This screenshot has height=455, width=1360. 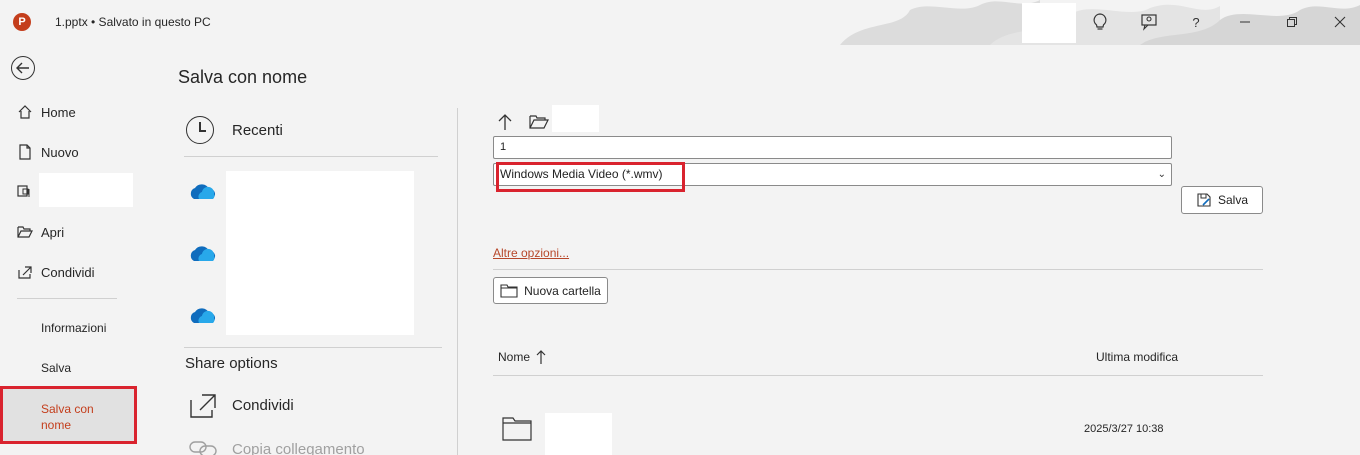 What do you see at coordinates (25, 152) in the screenshot?
I see `new-document-icon` at bounding box center [25, 152].